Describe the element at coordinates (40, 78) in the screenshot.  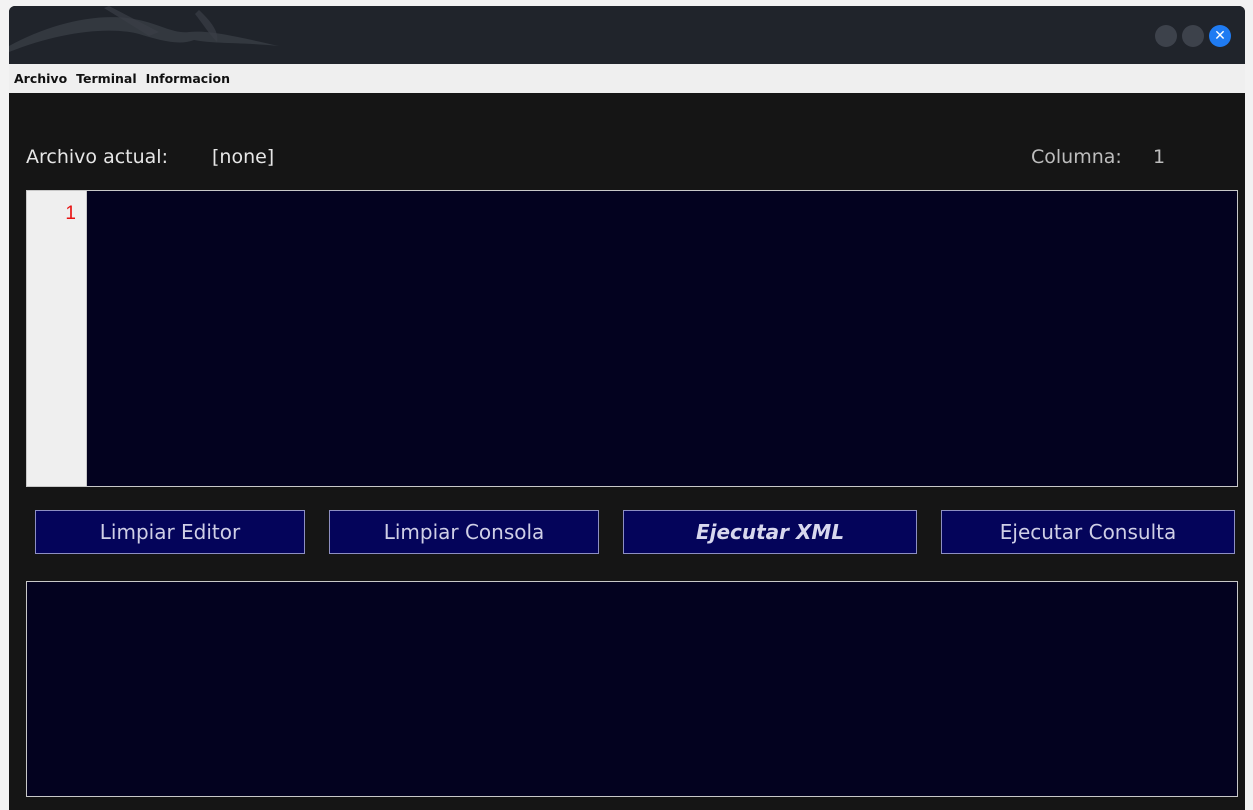
I see `menu-archivo: Archivo` at that location.